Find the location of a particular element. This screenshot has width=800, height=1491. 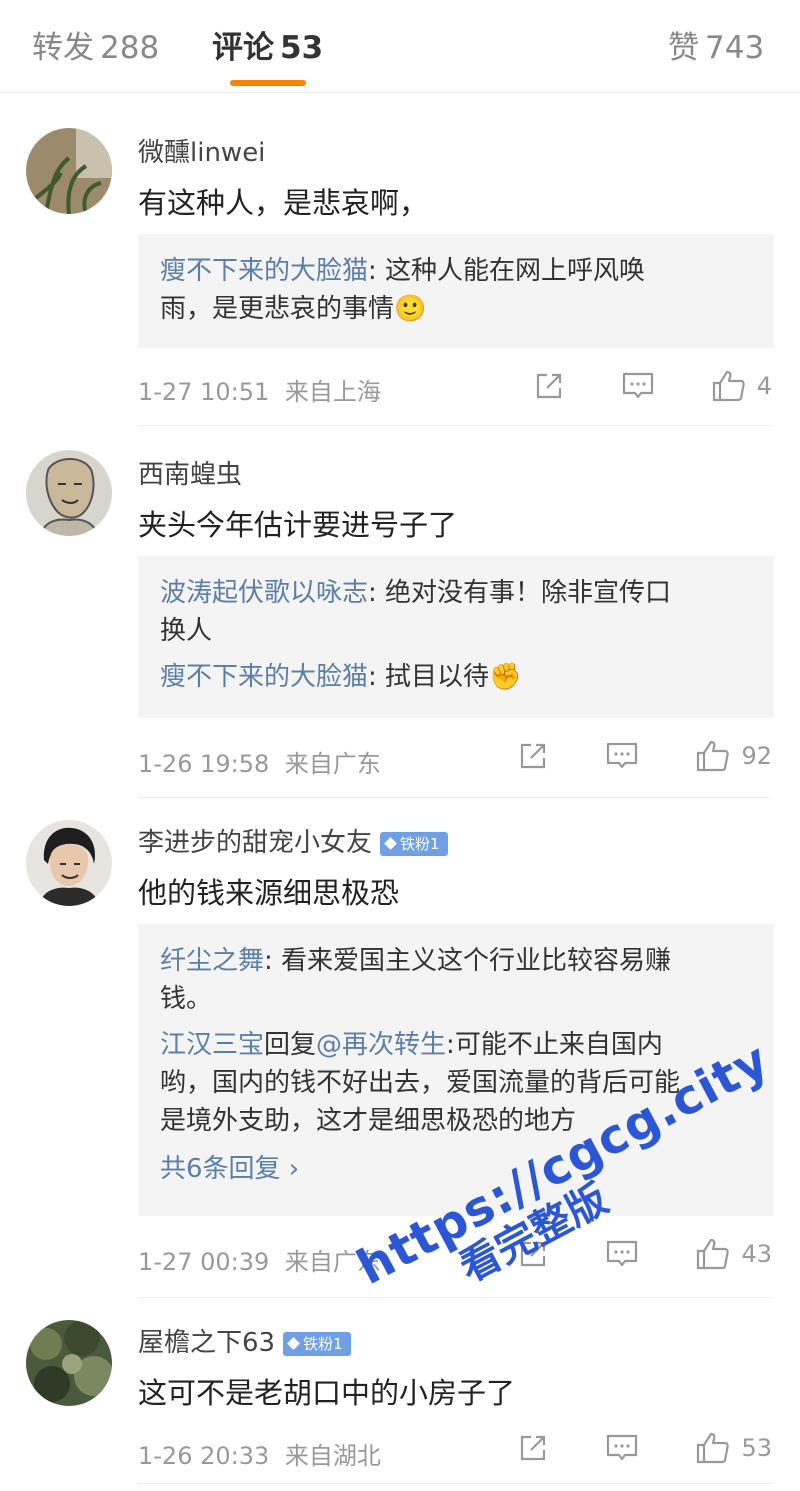

comment-username: 李进步的甜宠小女友 铁粉1 is located at coordinates (293, 840).